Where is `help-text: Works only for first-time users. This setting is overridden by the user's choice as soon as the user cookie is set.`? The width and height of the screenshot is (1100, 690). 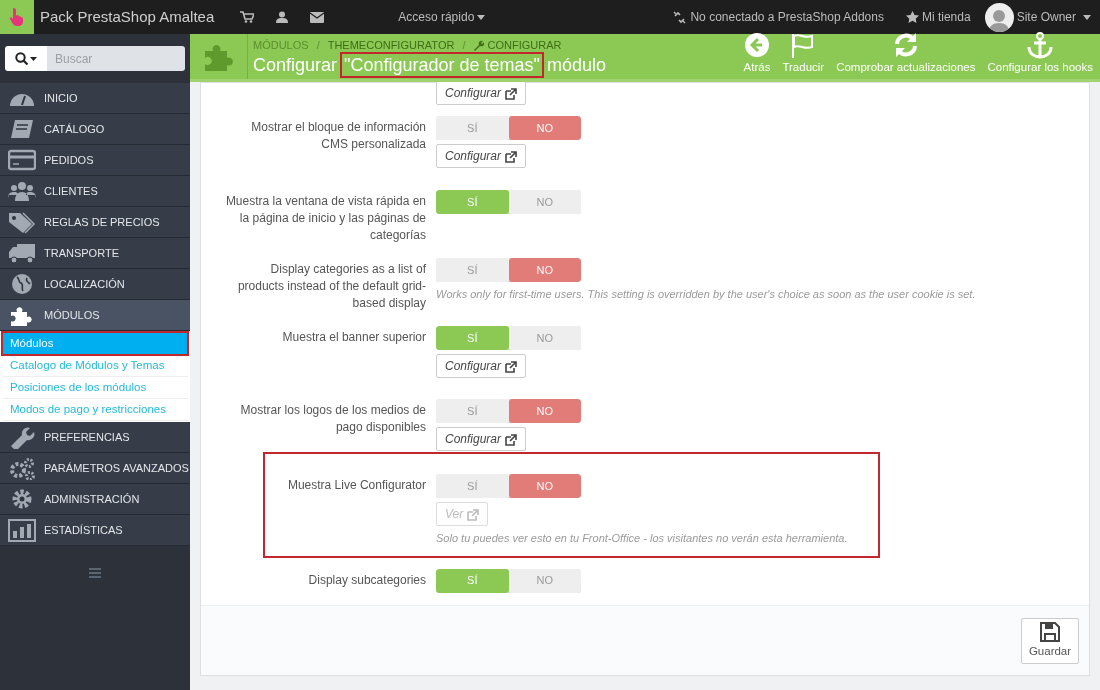 help-text: Works only for first-time users. This setting is overridden by the user's choice as soon as the user cookie is set. is located at coordinates (706, 294).